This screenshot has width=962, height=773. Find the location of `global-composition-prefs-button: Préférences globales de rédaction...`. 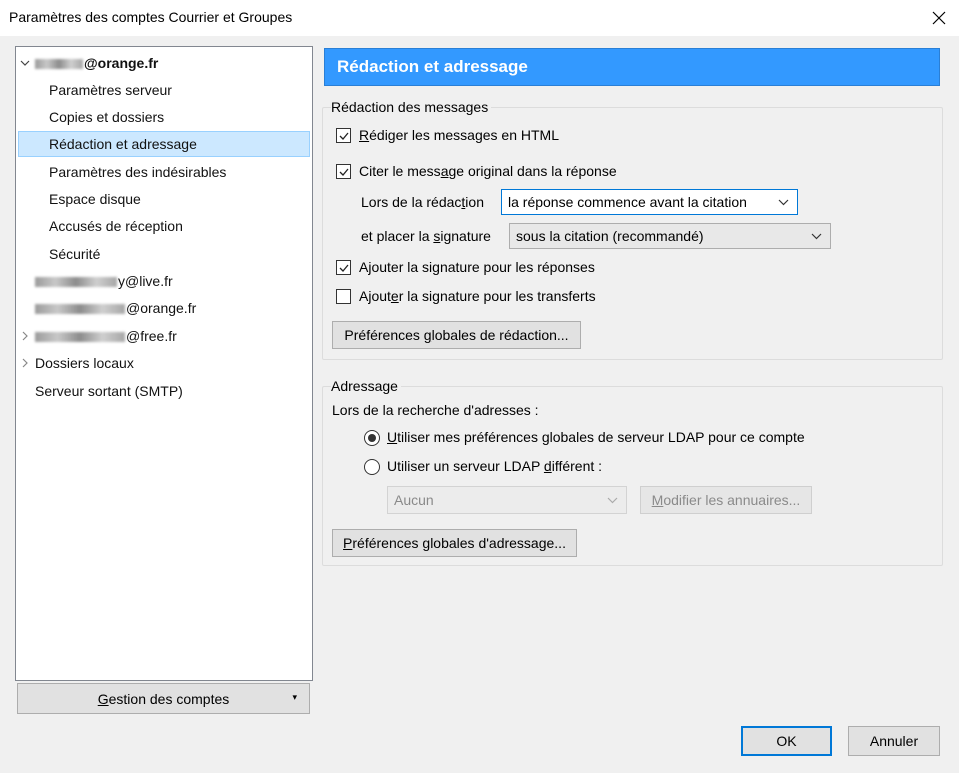

global-composition-prefs-button: Préférences globales de rédaction... is located at coordinates (456, 335).